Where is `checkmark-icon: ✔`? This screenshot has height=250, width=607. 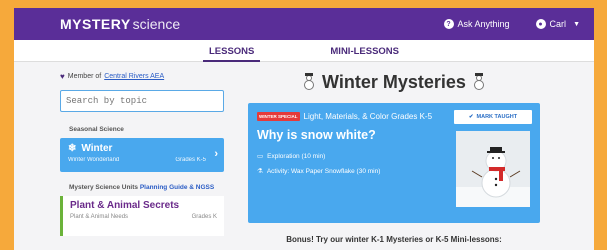 checkmark-icon: ✔ is located at coordinates (471, 117).